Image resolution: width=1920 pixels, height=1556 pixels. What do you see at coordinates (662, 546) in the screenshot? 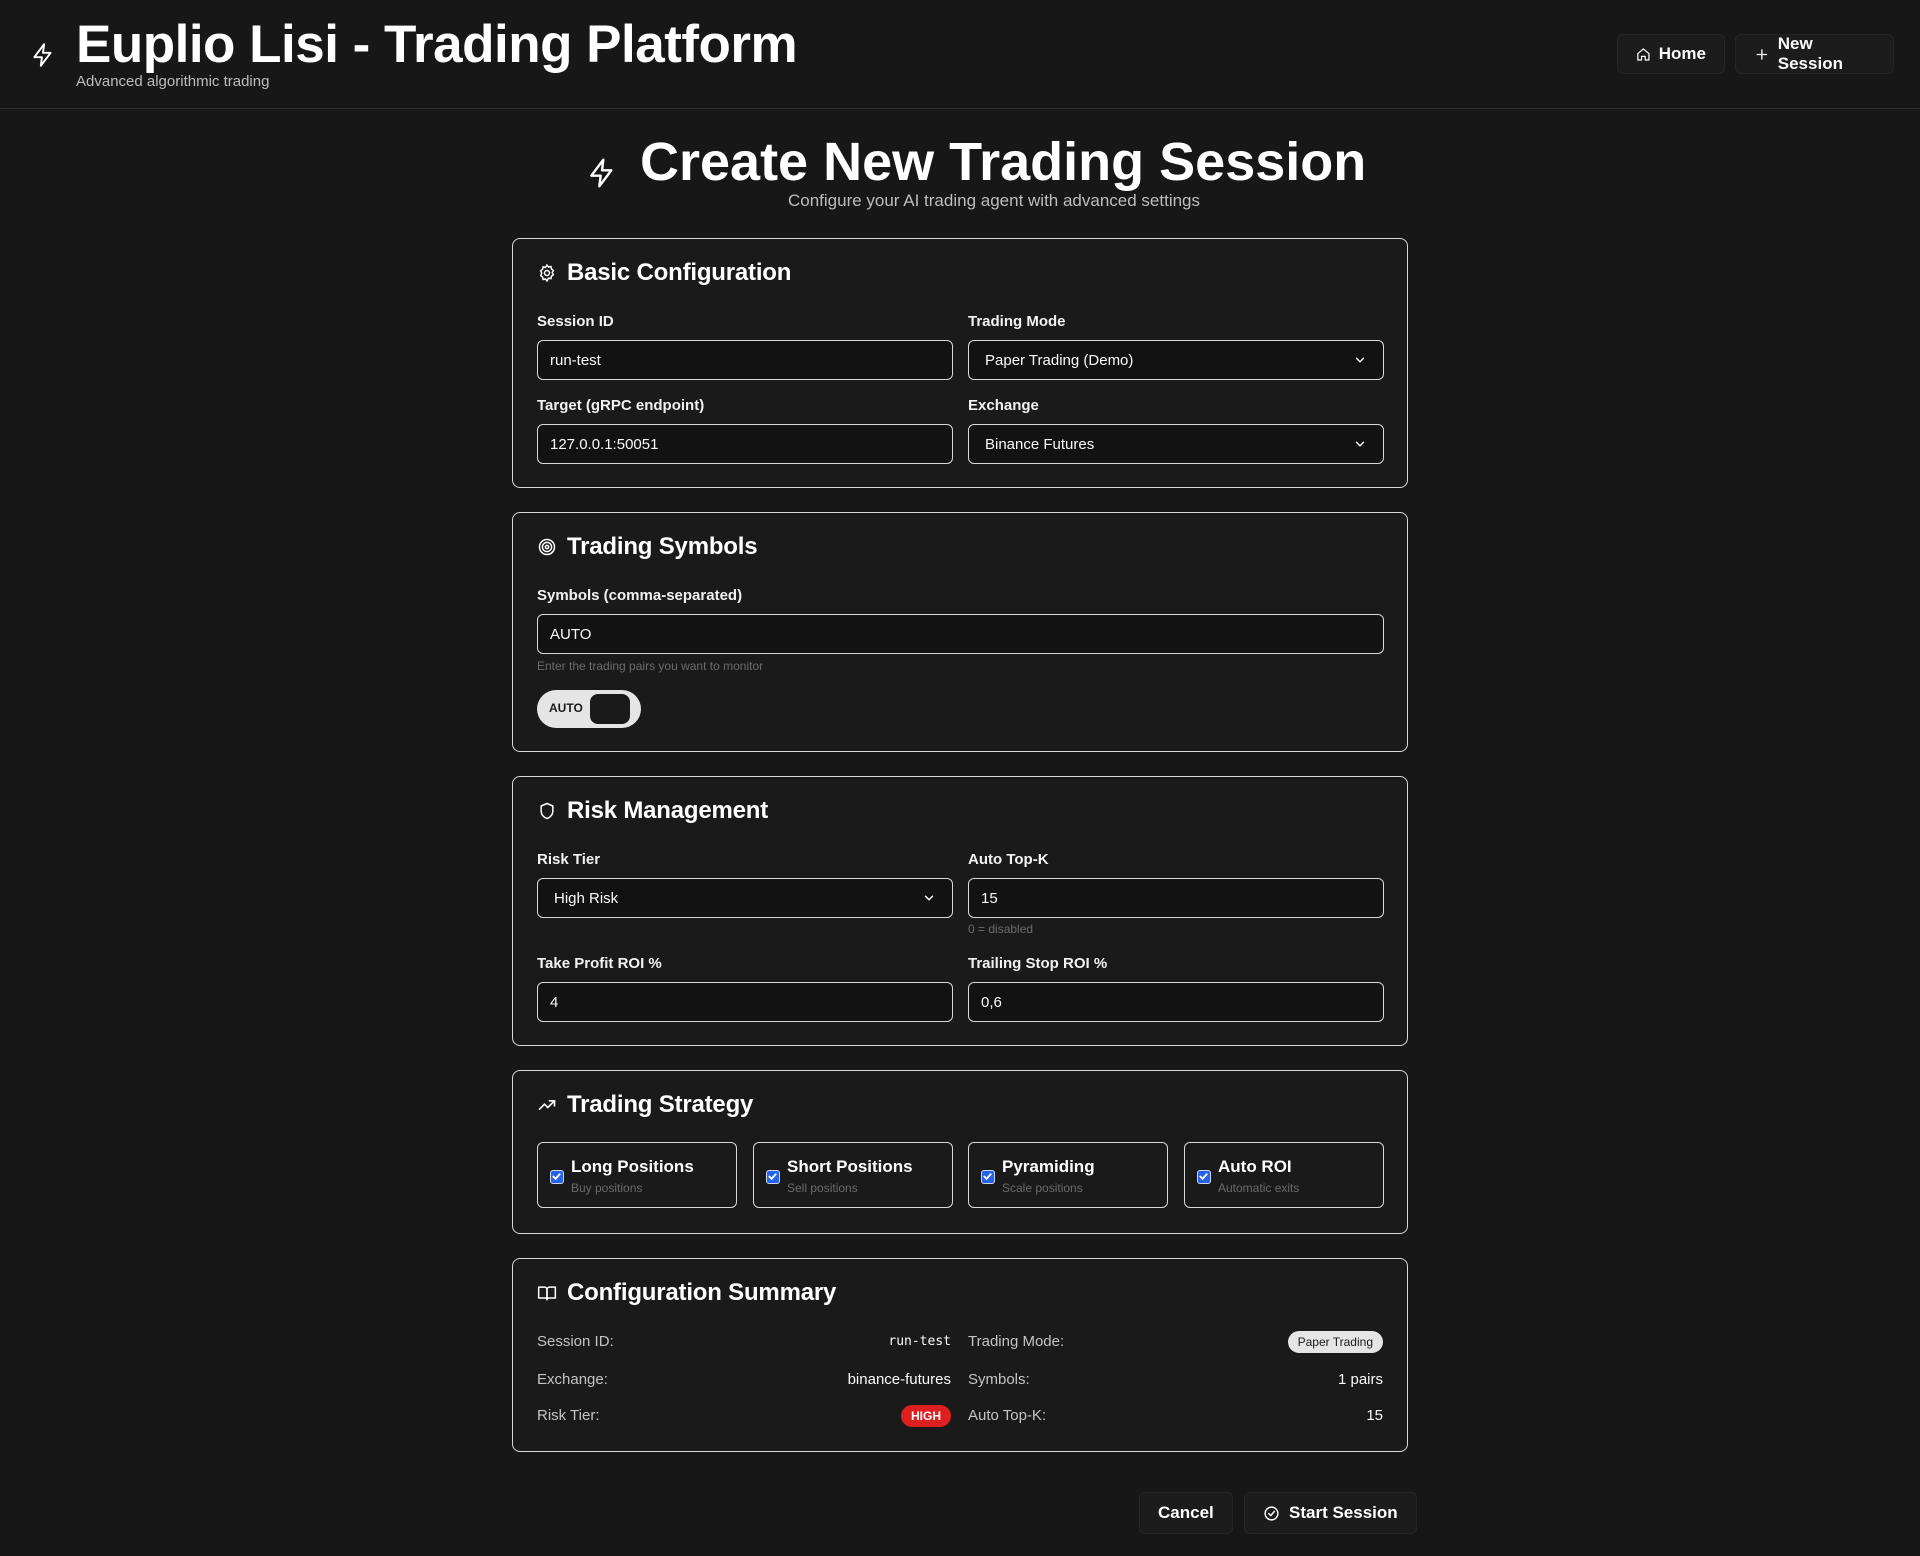
I see `card-title: Trading Symbols` at bounding box center [662, 546].